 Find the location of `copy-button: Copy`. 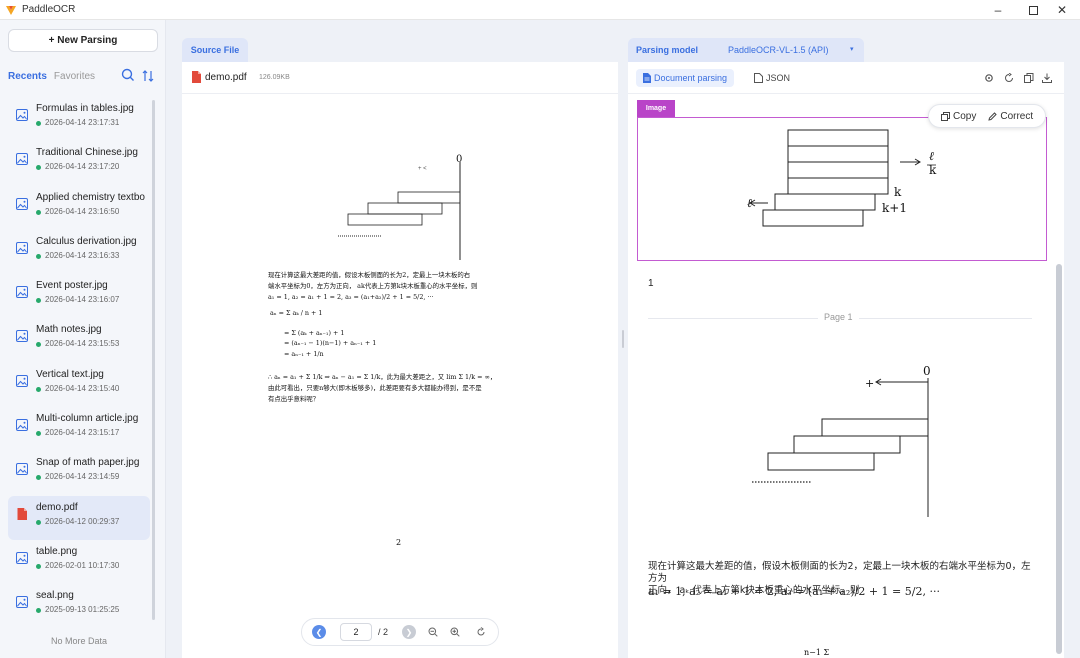

copy-button: Copy is located at coordinates (964, 116).